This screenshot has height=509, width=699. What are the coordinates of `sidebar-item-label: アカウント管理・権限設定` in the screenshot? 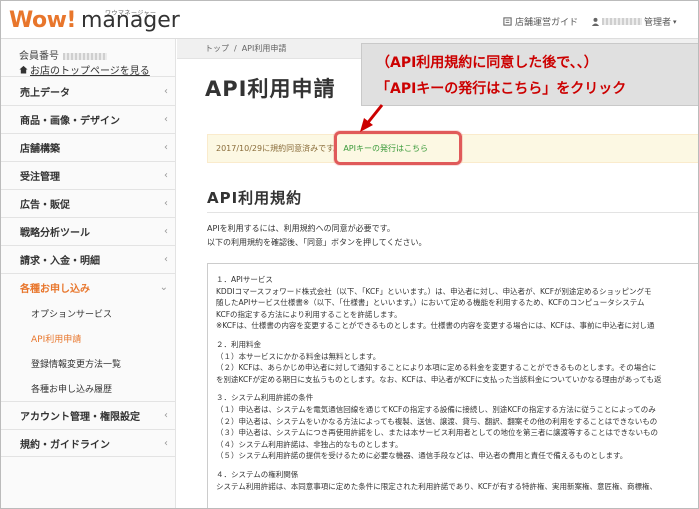 It's located at (80, 417).